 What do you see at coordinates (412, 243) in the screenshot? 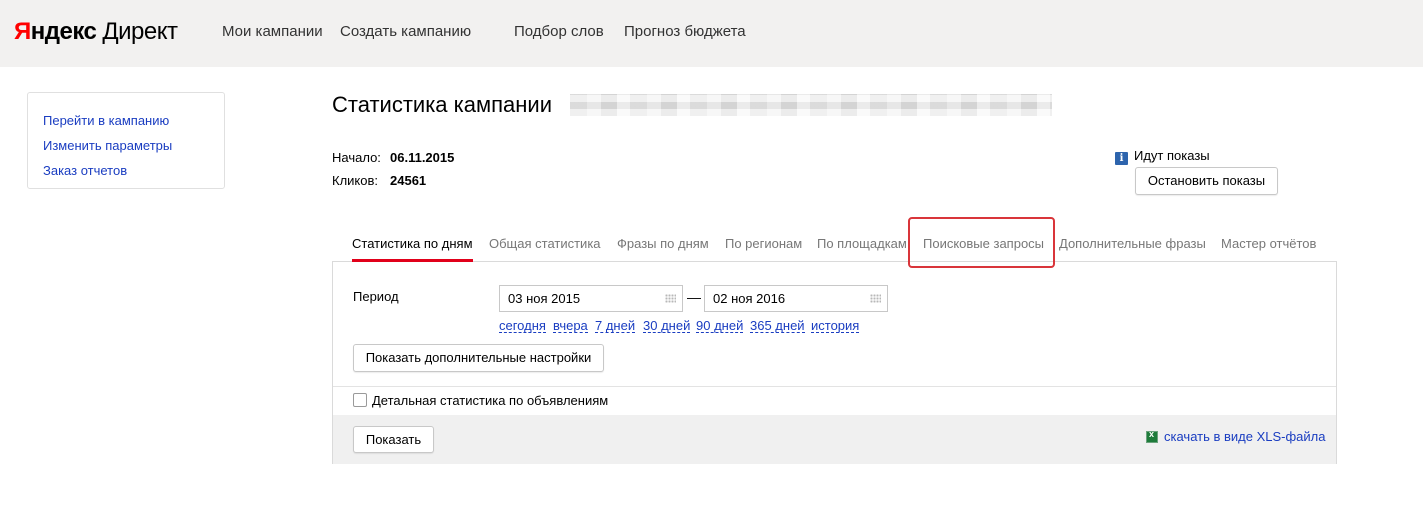
I see `tab-stats-by-days: Статистика по дням` at bounding box center [412, 243].